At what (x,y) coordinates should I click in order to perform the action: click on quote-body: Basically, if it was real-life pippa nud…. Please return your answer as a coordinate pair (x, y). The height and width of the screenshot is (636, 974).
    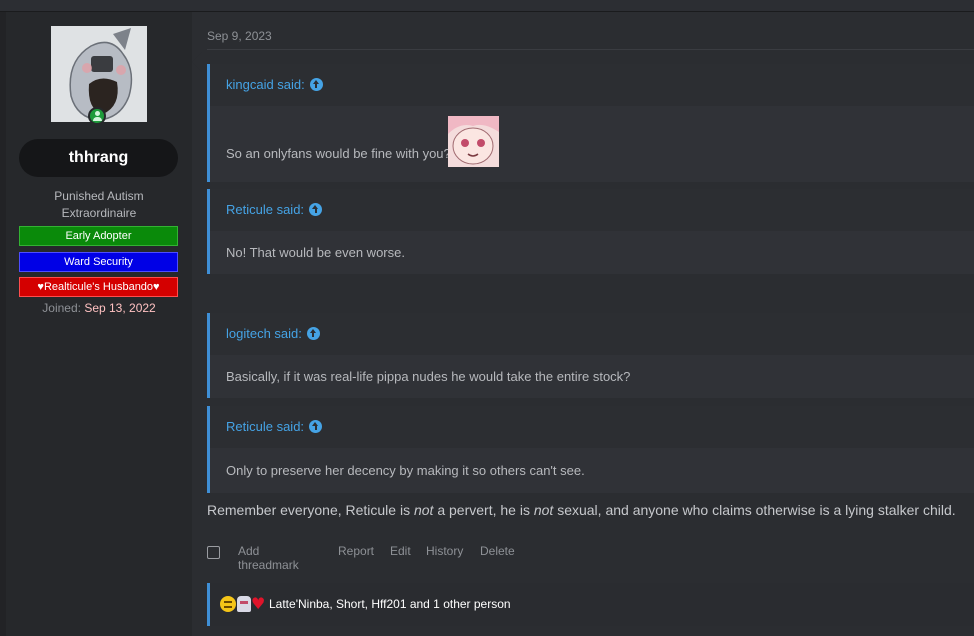
    Looking at the image, I should click on (592, 376).